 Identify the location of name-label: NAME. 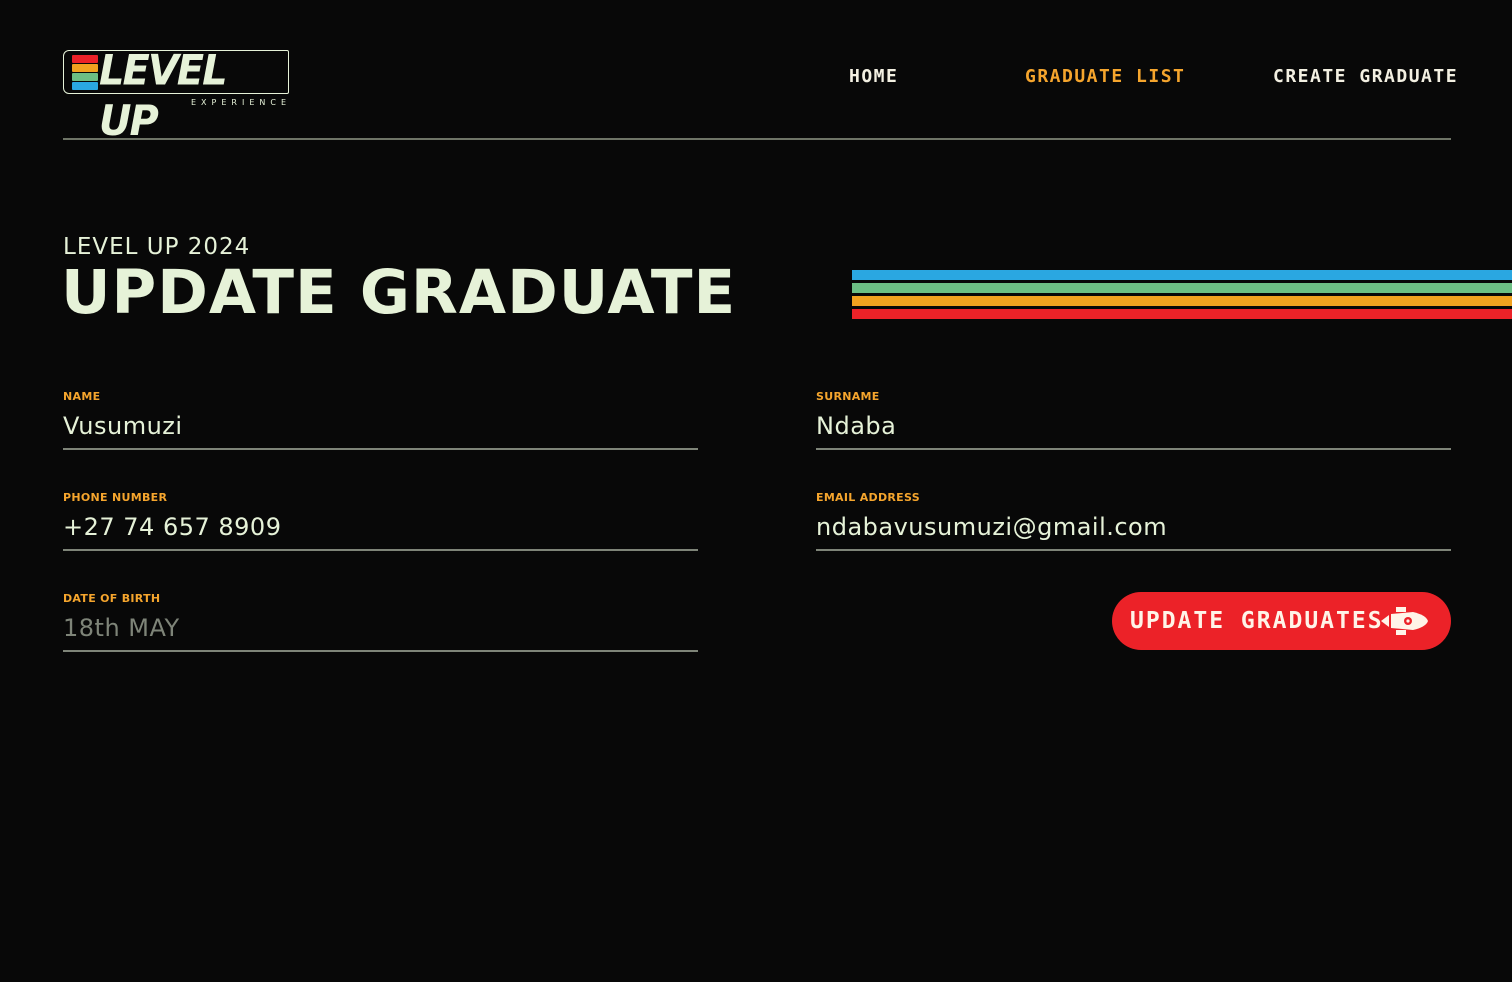
(82, 396).